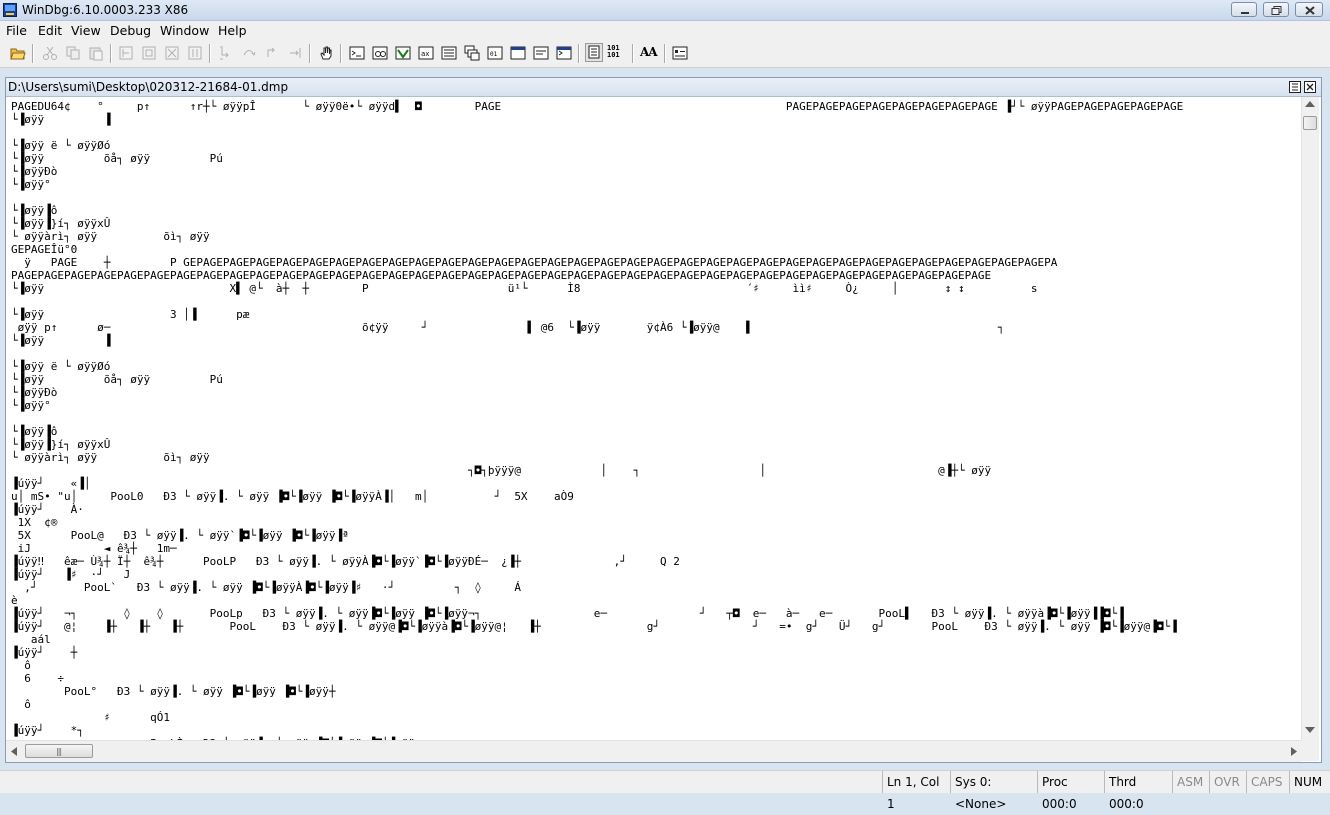 The image size is (1330, 815). What do you see at coordinates (173, 691) in the screenshot?
I see `dump-line: PooL° Ð3 └ øÿÿ▐. └ øÿÿ ▐◘└▐øÿÿ ▐◘└▐øÿÿ┼` at bounding box center [173, 691].